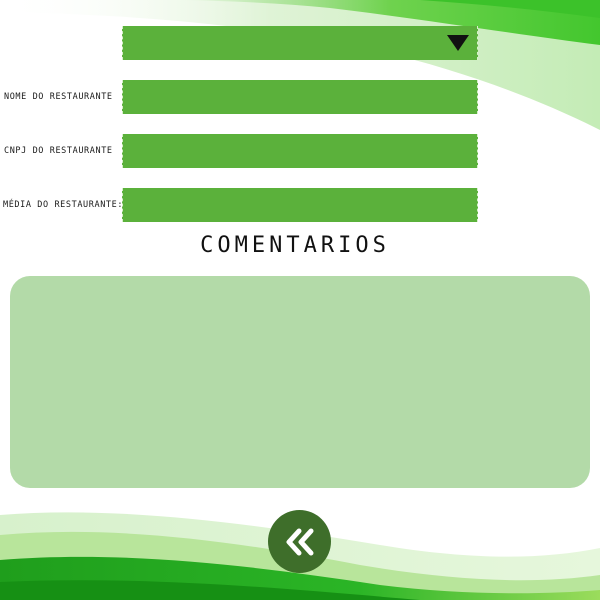 The image size is (600, 600). Describe the element at coordinates (295, 245) in the screenshot. I see `comentarios-title: COMENTARIOS` at that location.